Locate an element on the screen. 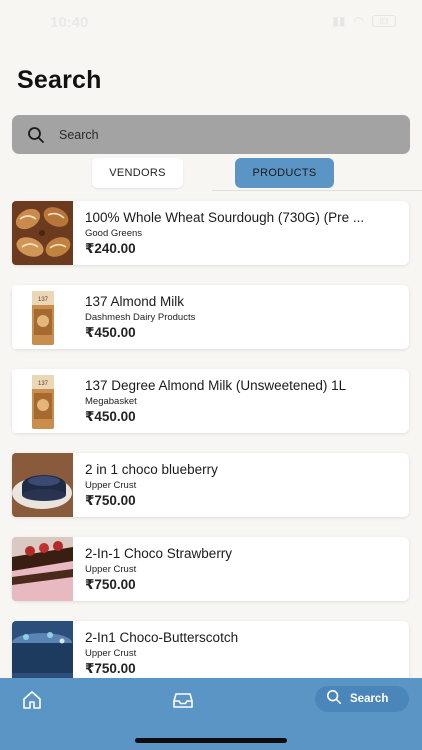 This screenshot has width=422, height=750. product-price: ₹240.00 is located at coordinates (110, 248).